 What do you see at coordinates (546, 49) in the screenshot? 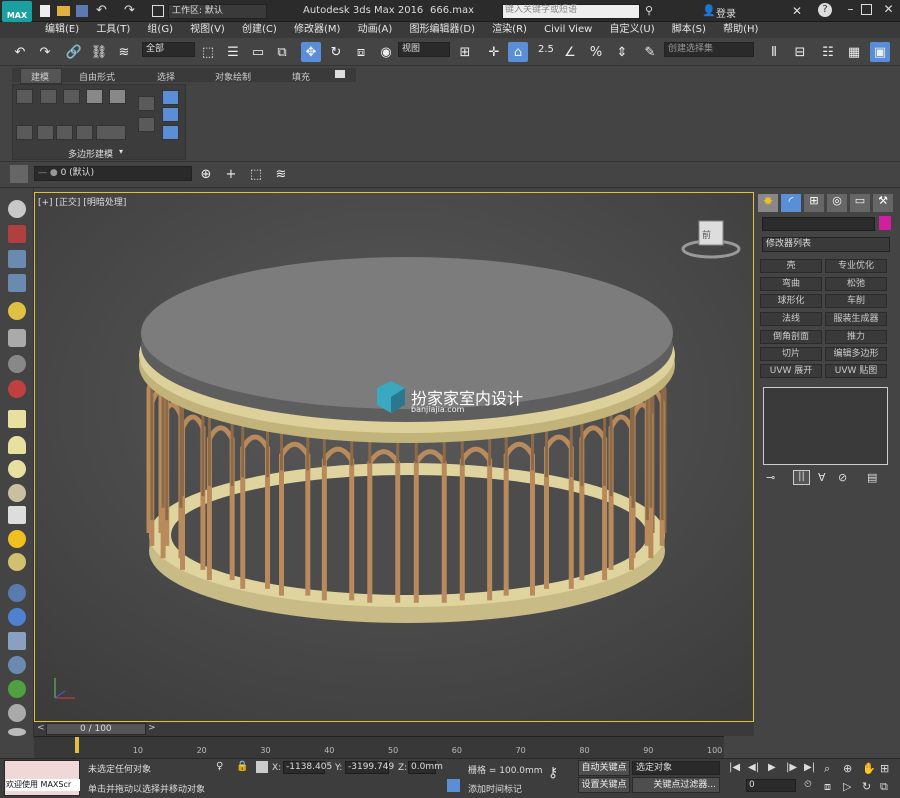
I see `snap-toggle: 2.5` at bounding box center [546, 49].